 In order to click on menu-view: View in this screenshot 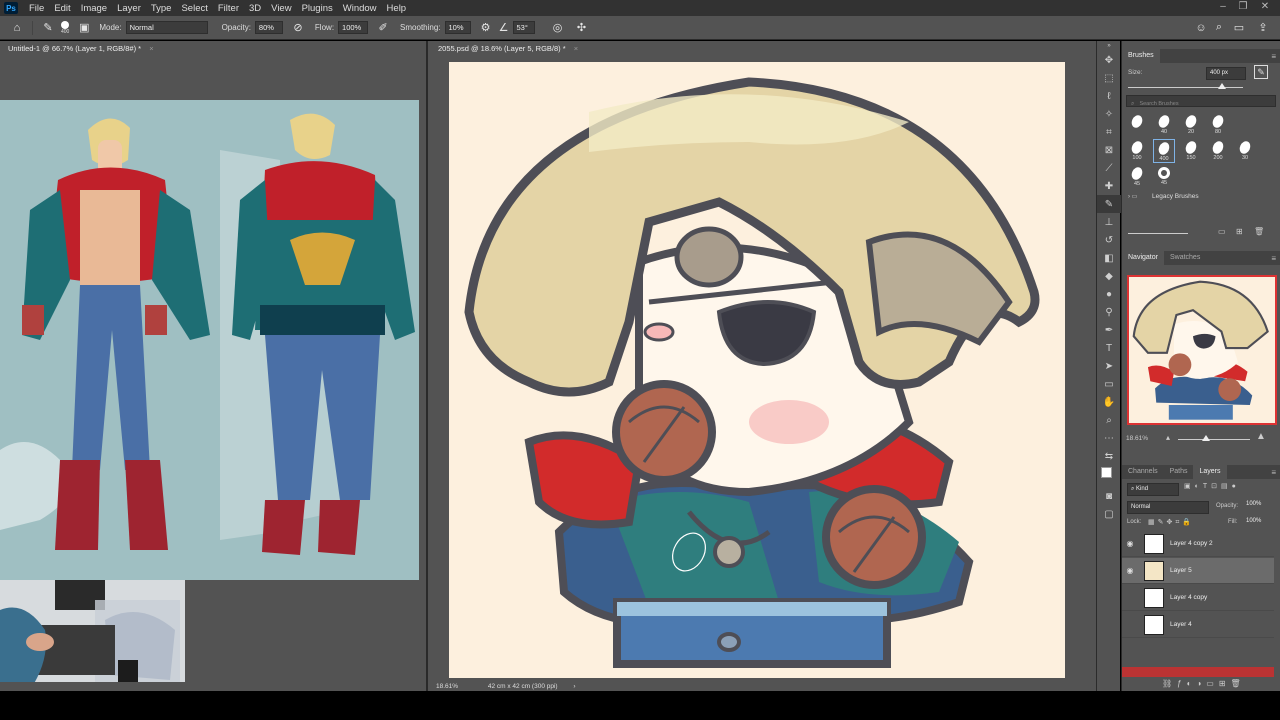, I will do `click(281, 8)`.